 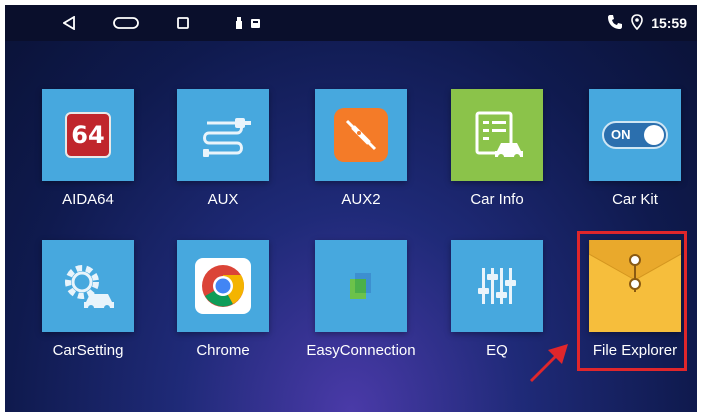 I want to click on phone-icon, so click(x=615, y=23).